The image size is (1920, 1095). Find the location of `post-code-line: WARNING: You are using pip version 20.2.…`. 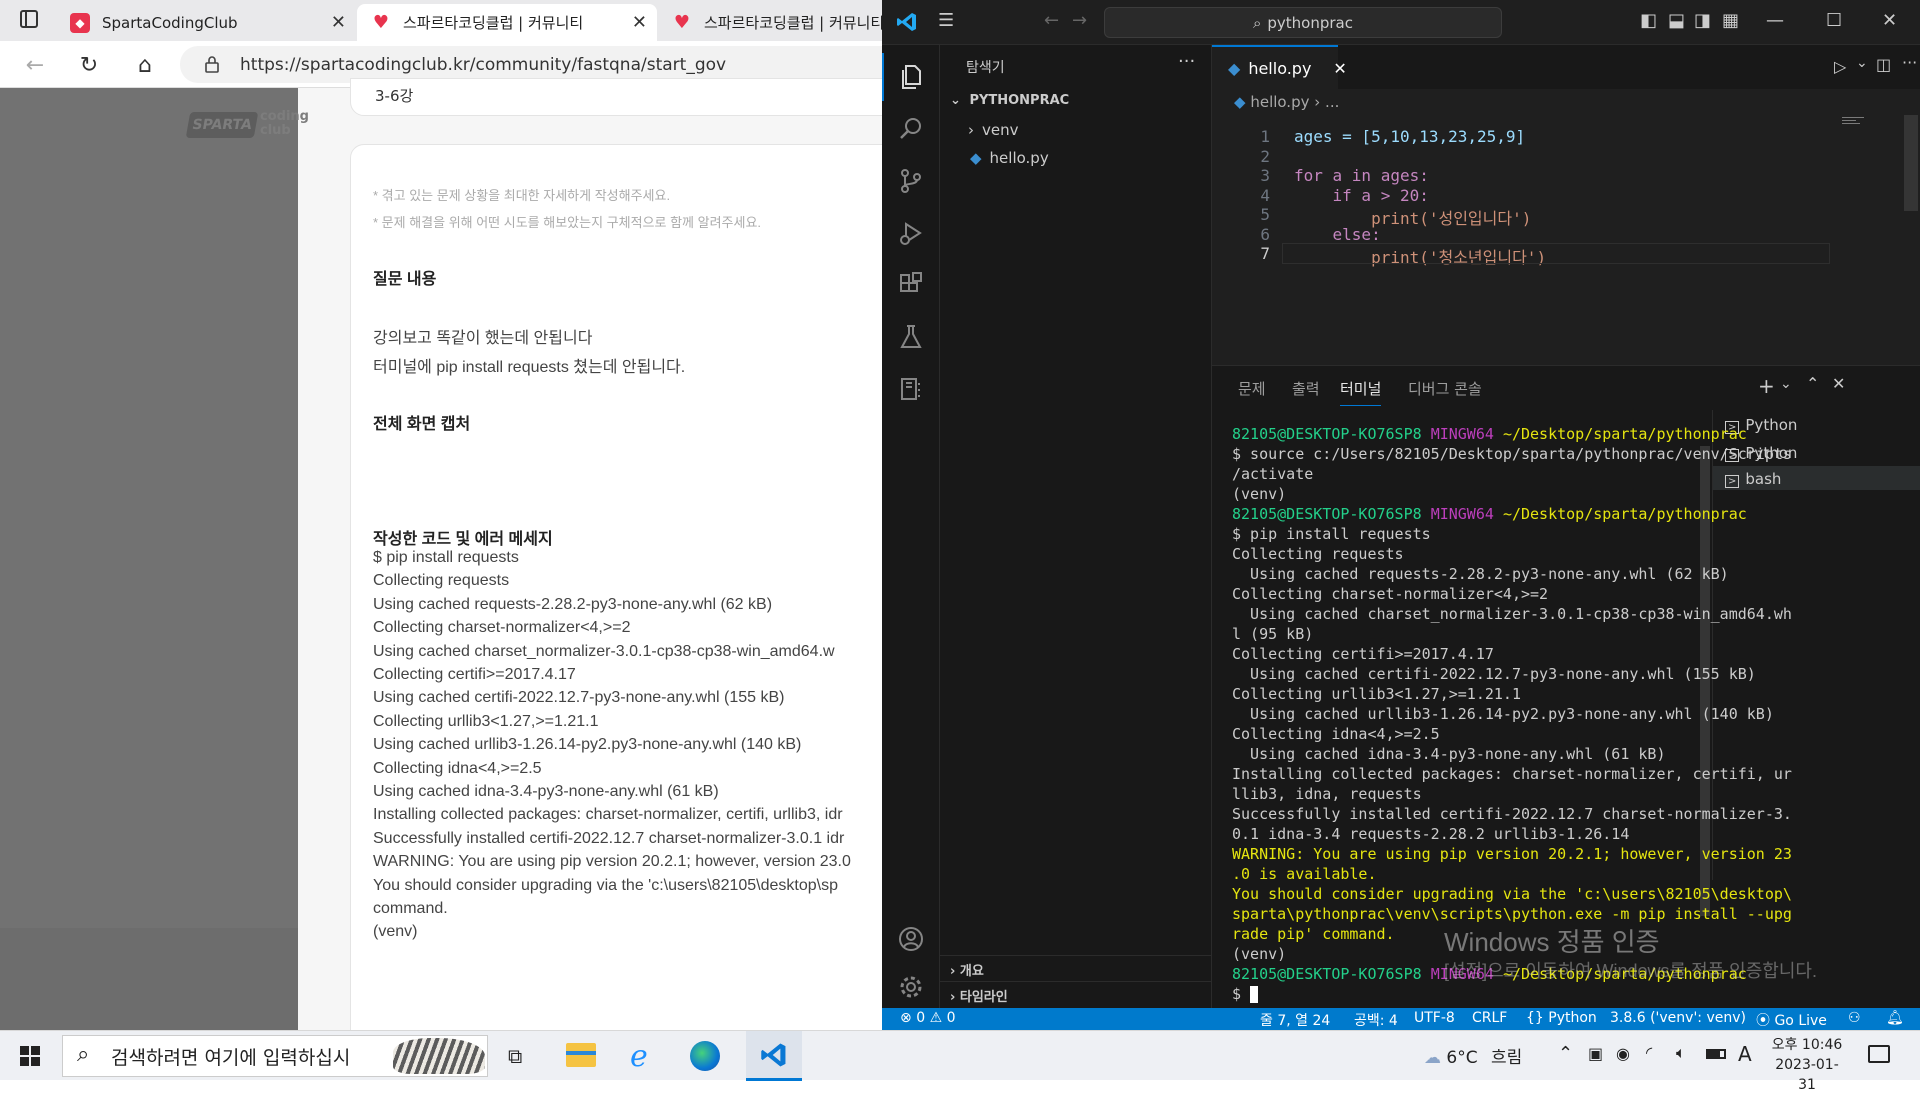

post-code-line: WARNING: You are using pip version 20.2.… is located at coordinates (612, 862).